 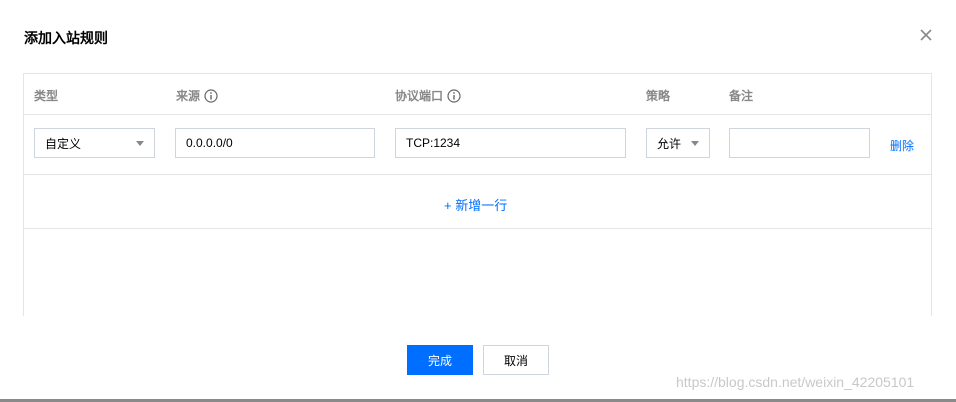 What do you see at coordinates (477, 94) in the screenshot?
I see `table-header: 类型 来源 协议端口 策略 备注` at bounding box center [477, 94].